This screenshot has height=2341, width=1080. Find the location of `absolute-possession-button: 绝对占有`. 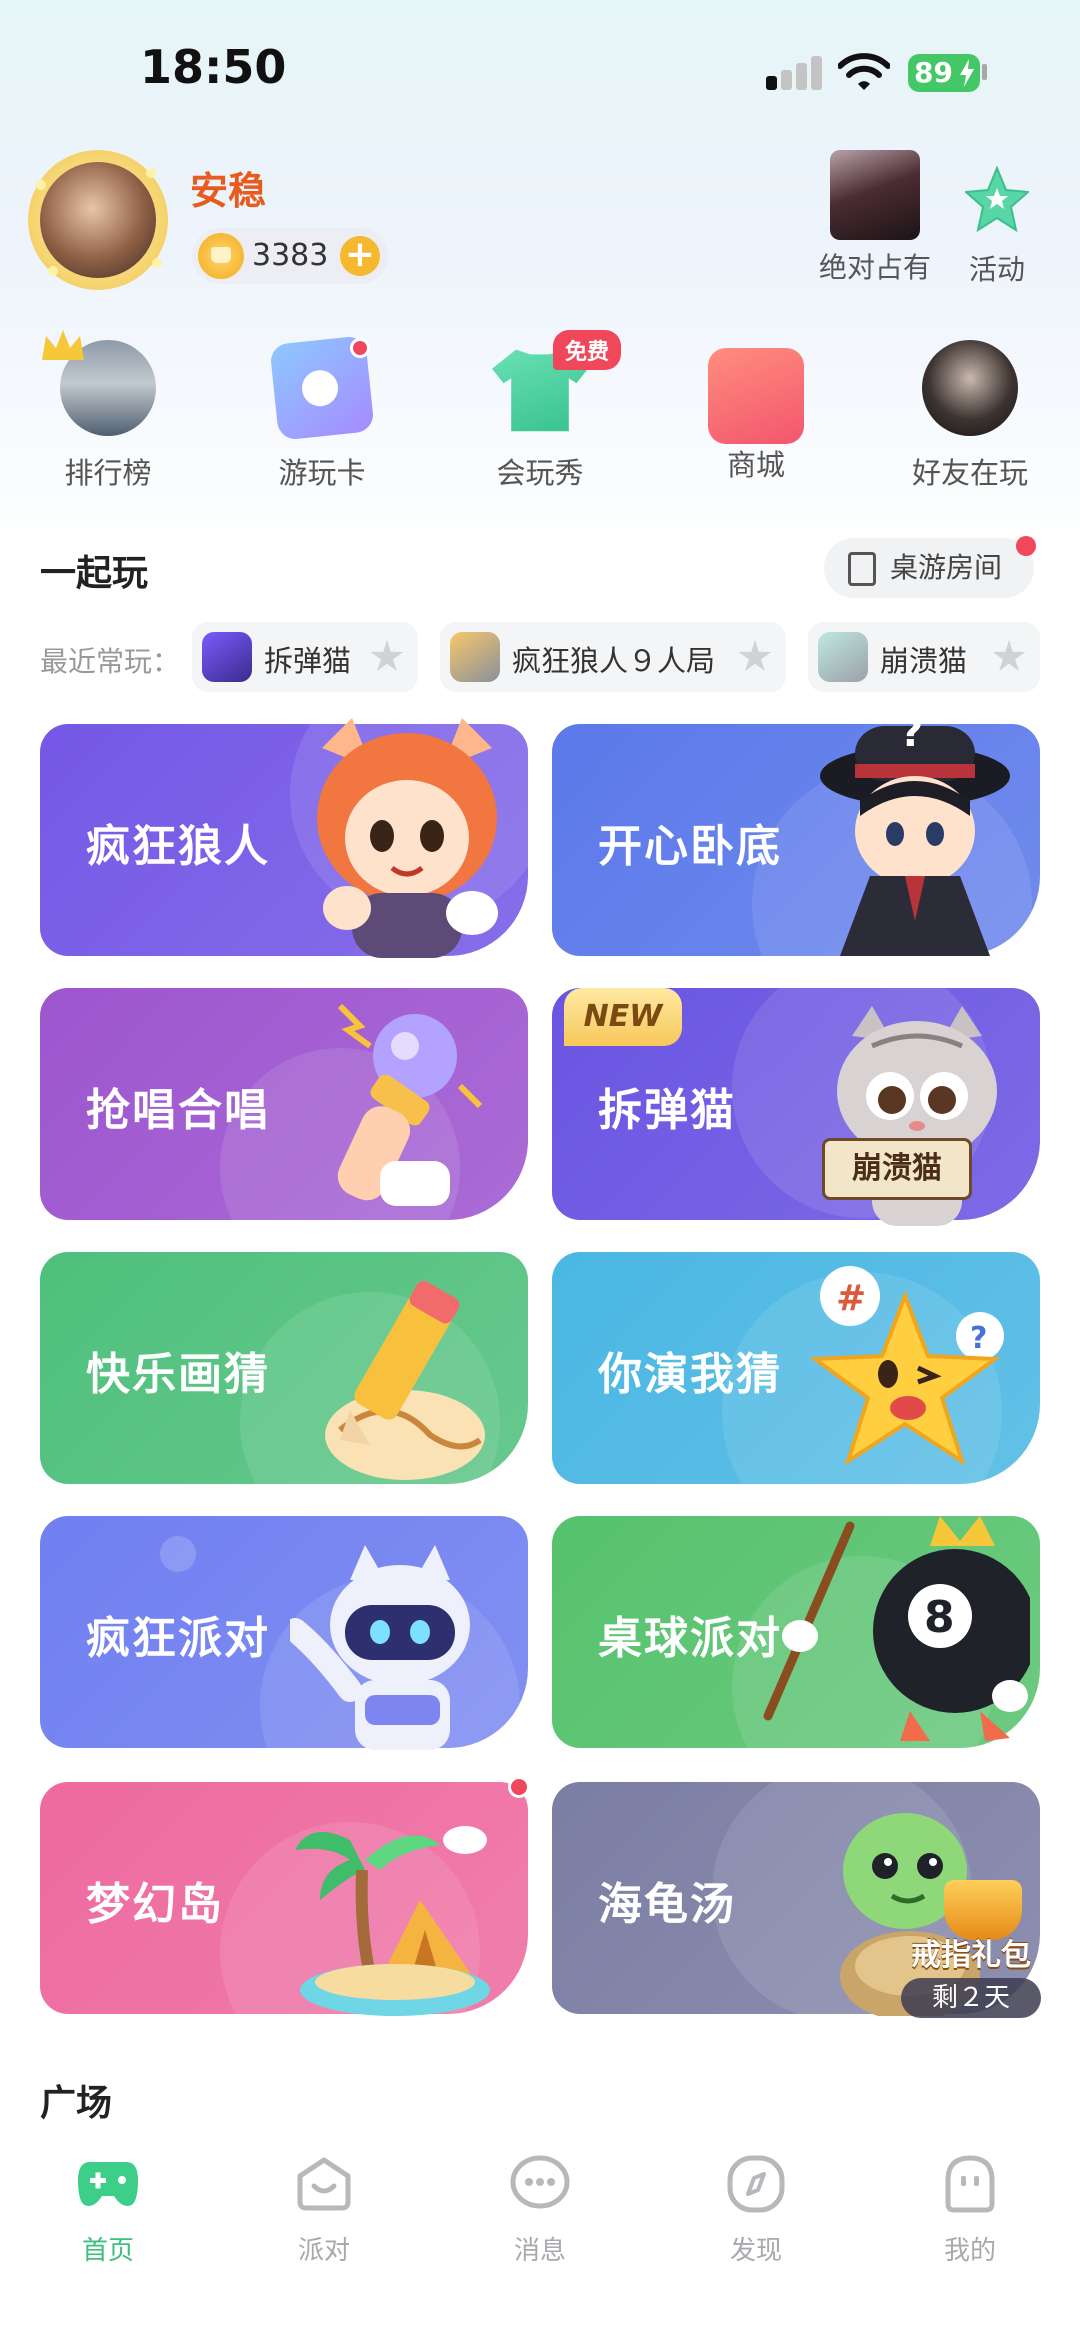

absolute-possession-button: 绝对占有 is located at coordinates (875, 218).